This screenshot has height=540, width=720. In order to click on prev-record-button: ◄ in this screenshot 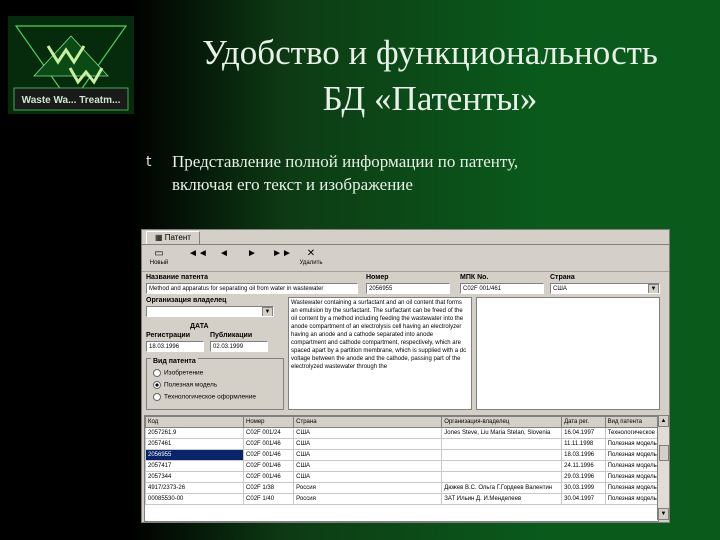, I will do `click(224, 258)`.